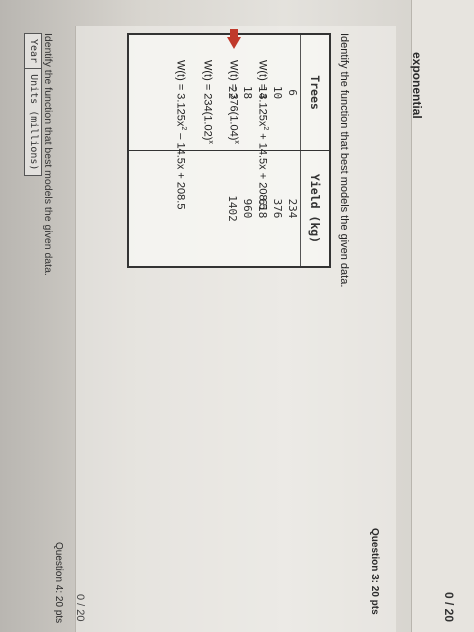 The image size is (474, 632). Describe the element at coordinates (449, 607) in the screenshot. I see `score-badge: 0 / 20` at that location.